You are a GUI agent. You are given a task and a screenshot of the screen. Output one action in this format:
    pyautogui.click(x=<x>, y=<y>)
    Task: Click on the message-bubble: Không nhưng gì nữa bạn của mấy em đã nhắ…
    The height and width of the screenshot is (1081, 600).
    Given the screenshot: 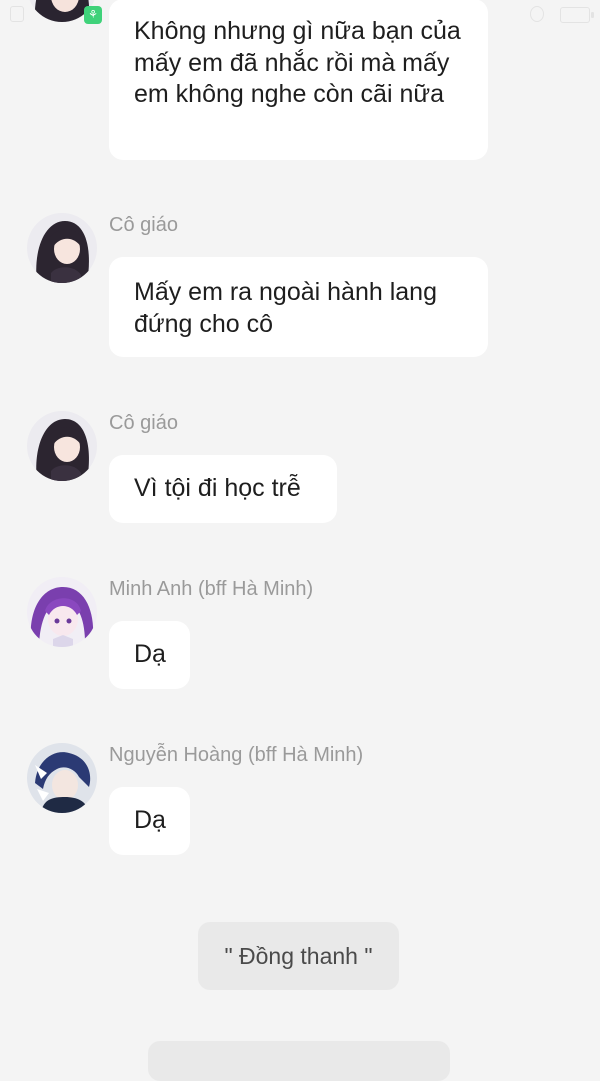 What is the action you would take?
    pyautogui.click(x=298, y=80)
    